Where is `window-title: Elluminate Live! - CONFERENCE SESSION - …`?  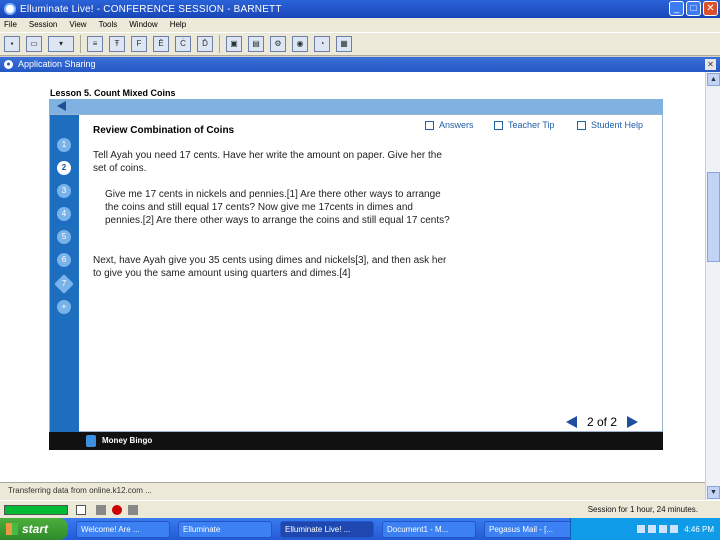 window-title: Elluminate Live! - CONFERENCE SESSION - … is located at coordinates (151, 9).